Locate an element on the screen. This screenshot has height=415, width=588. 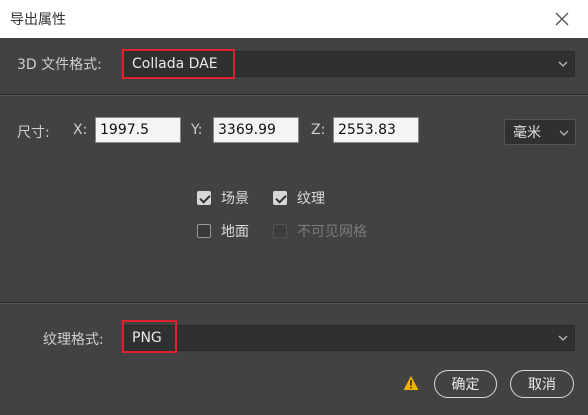
texture-label: 纹理 is located at coordinates (311, 199).